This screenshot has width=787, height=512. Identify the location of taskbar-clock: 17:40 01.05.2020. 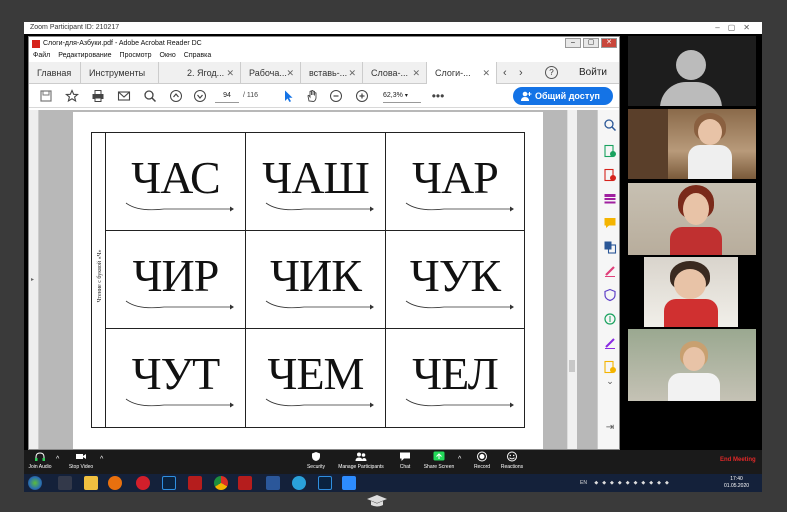
(736, 483).